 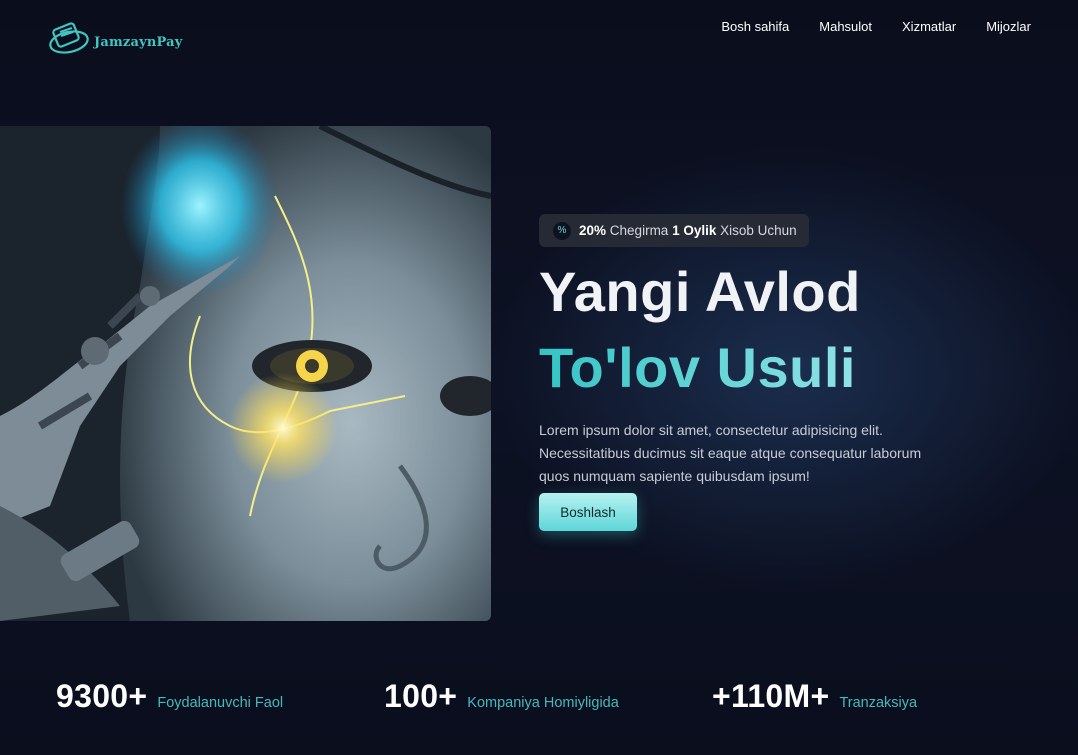 I want to click on stat-active-users: 9300+ Foydalanuvchi Faol, so click(x=169, y=696).